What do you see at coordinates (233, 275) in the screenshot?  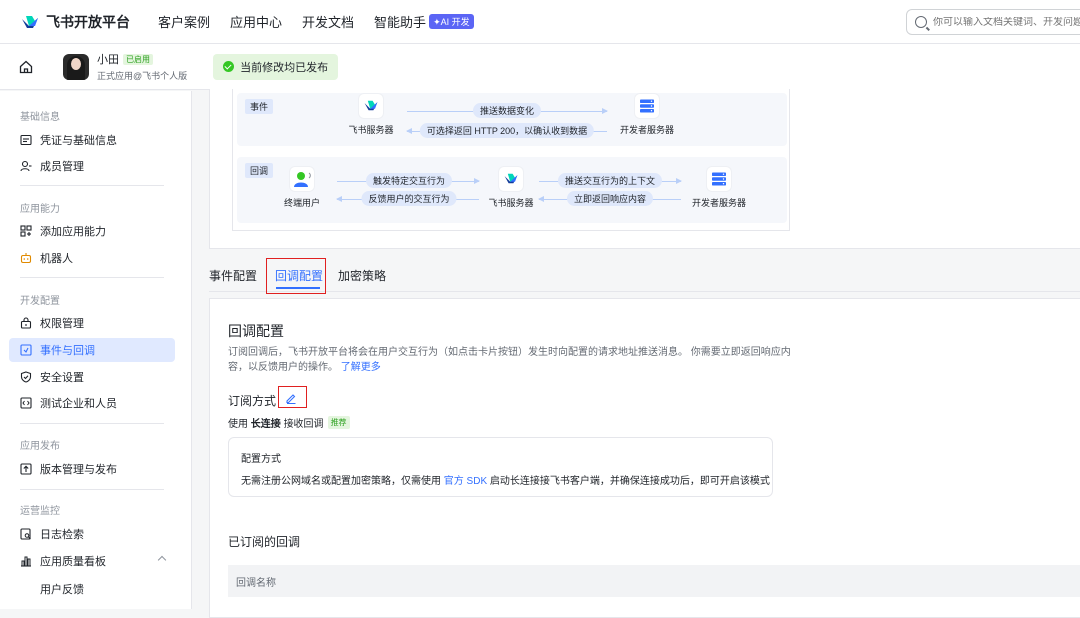 I see `tab-event-config: 事件配置` at bounding box center [233, 275].